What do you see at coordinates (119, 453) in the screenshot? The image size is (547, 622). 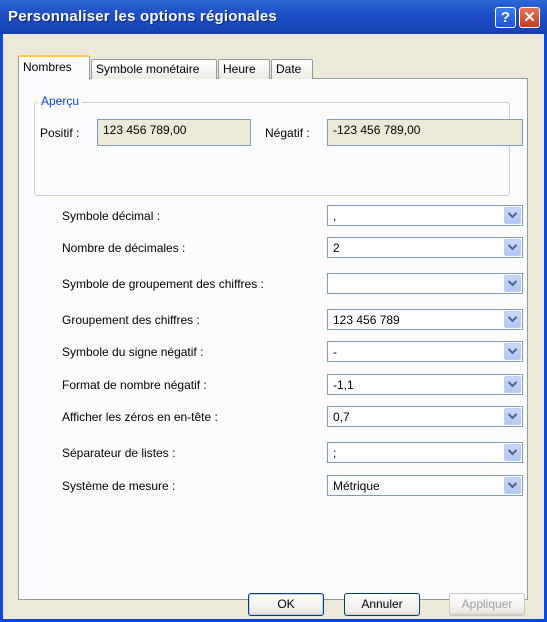 I see `list-separator-label: Séparateur de listes :` at bounding box center [119, 453].